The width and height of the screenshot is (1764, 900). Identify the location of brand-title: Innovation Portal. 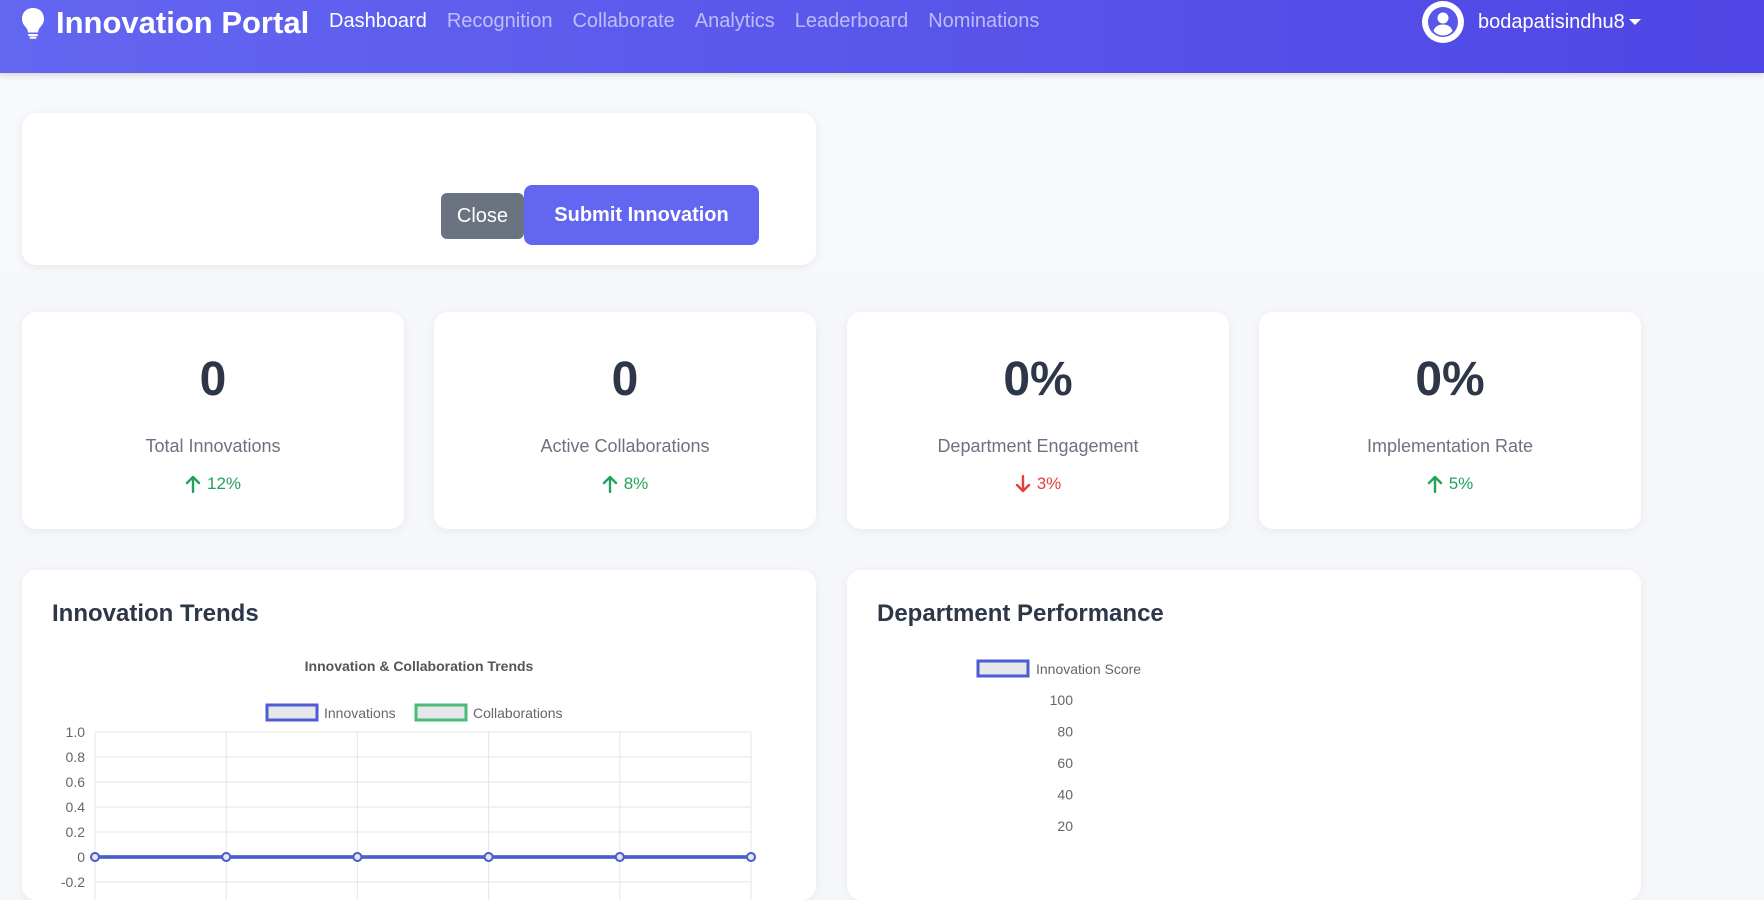
(183, 22).